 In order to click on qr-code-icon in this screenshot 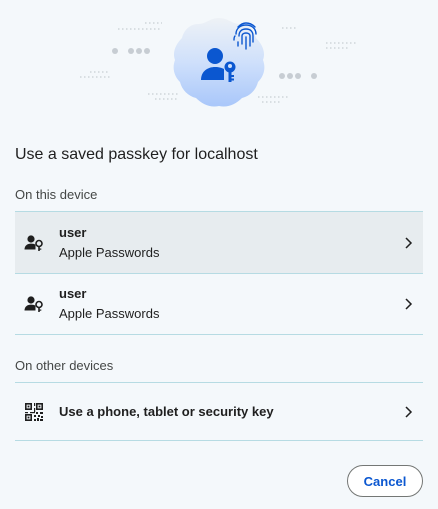, I will do `click(37, 412)`.